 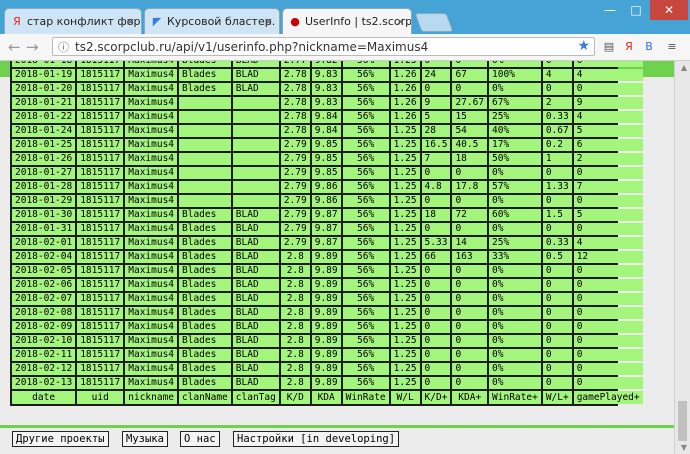 What do you see at coordinates (610, 10) in the screenshot?
I see `minimize-button: —` at bounding box center [610, 10].